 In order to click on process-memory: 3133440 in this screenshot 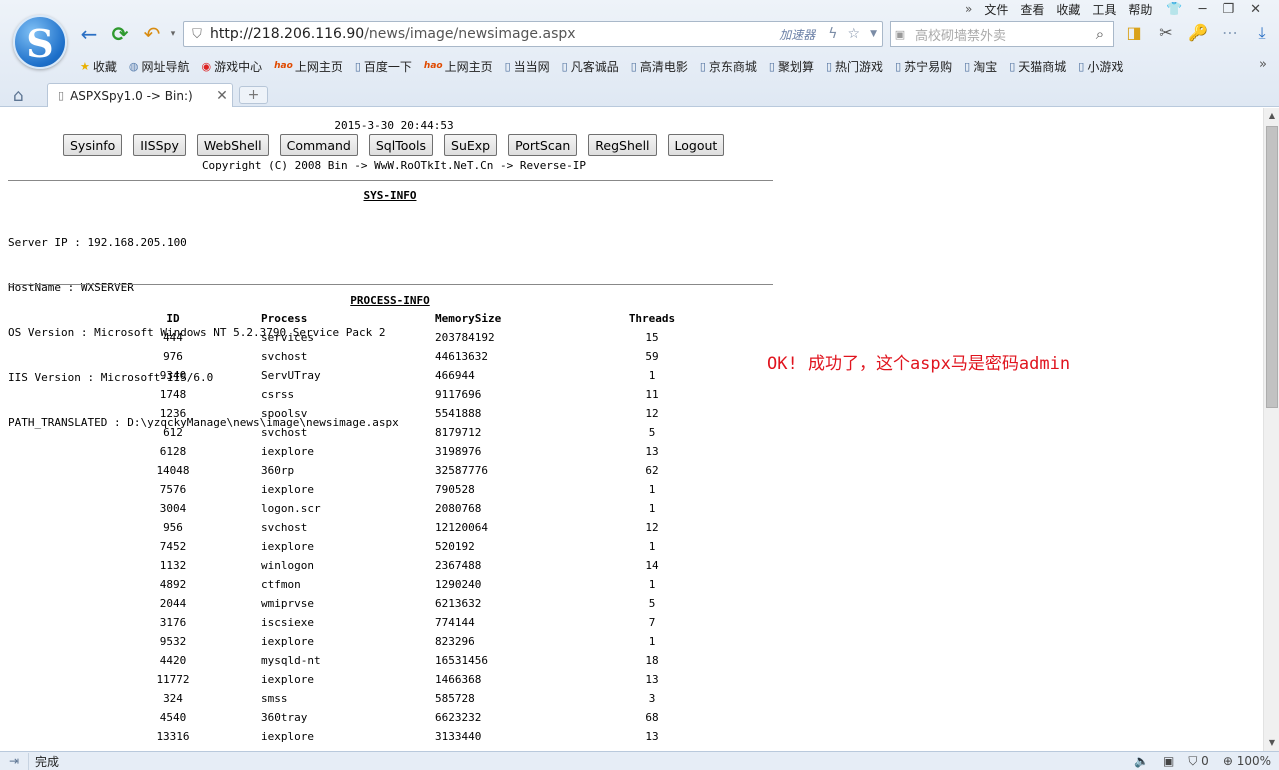, I will do `click(458, 736)`.